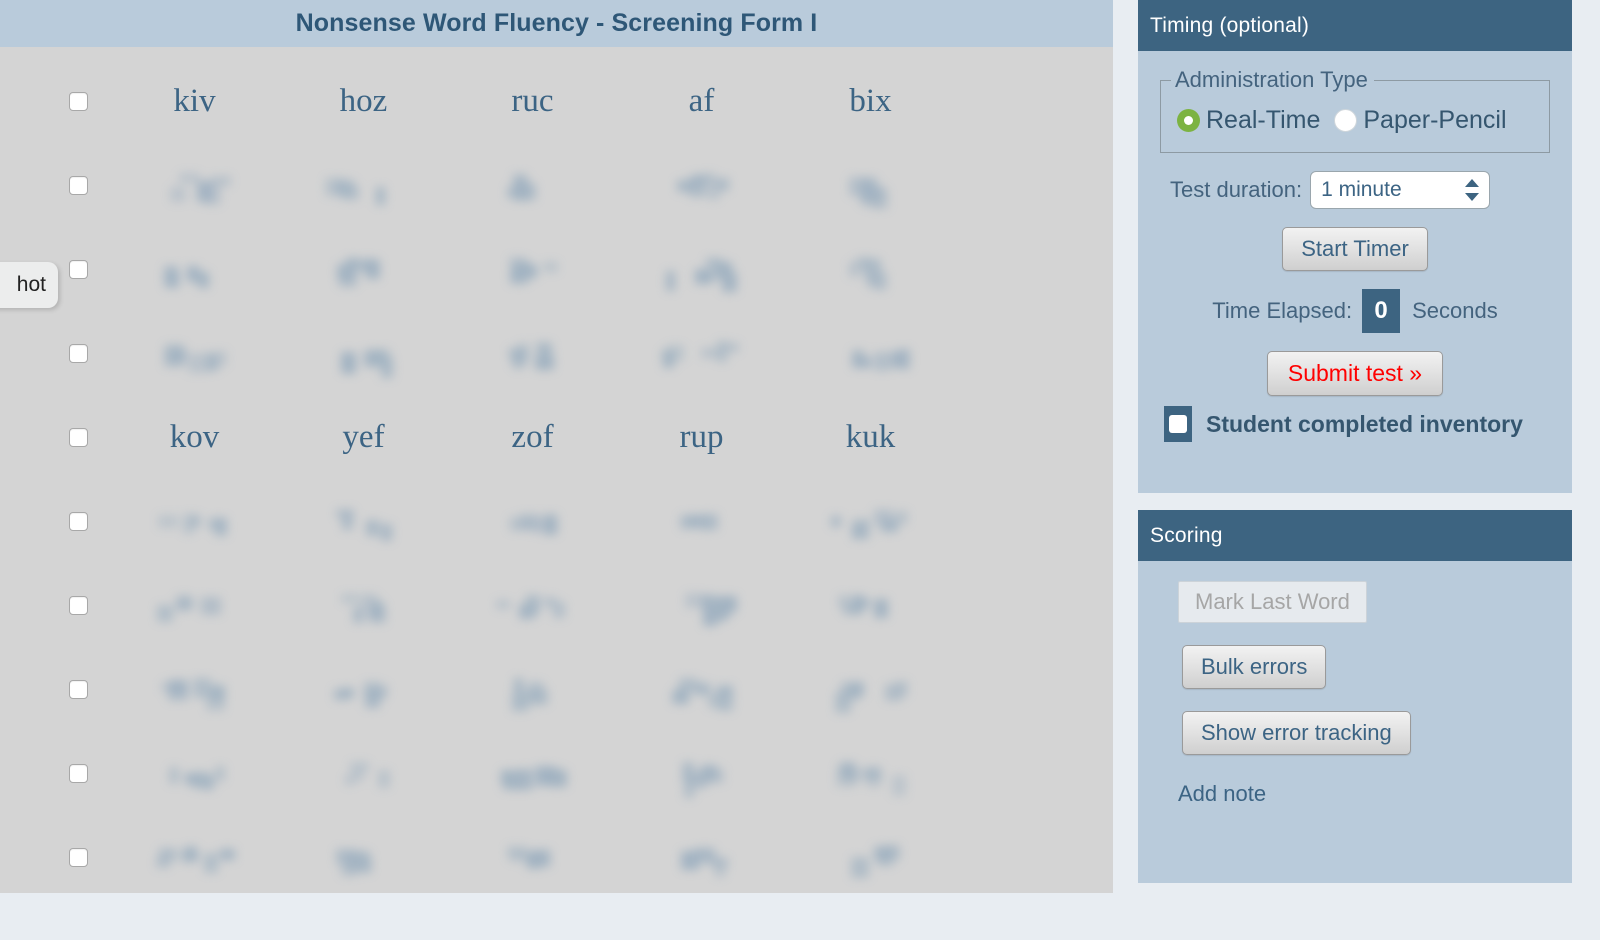  What do you see at coordinates (1178, 424) in the screenshot?
I see `student-completed-inventory-checkbox` at bounding box center [1178, 424].